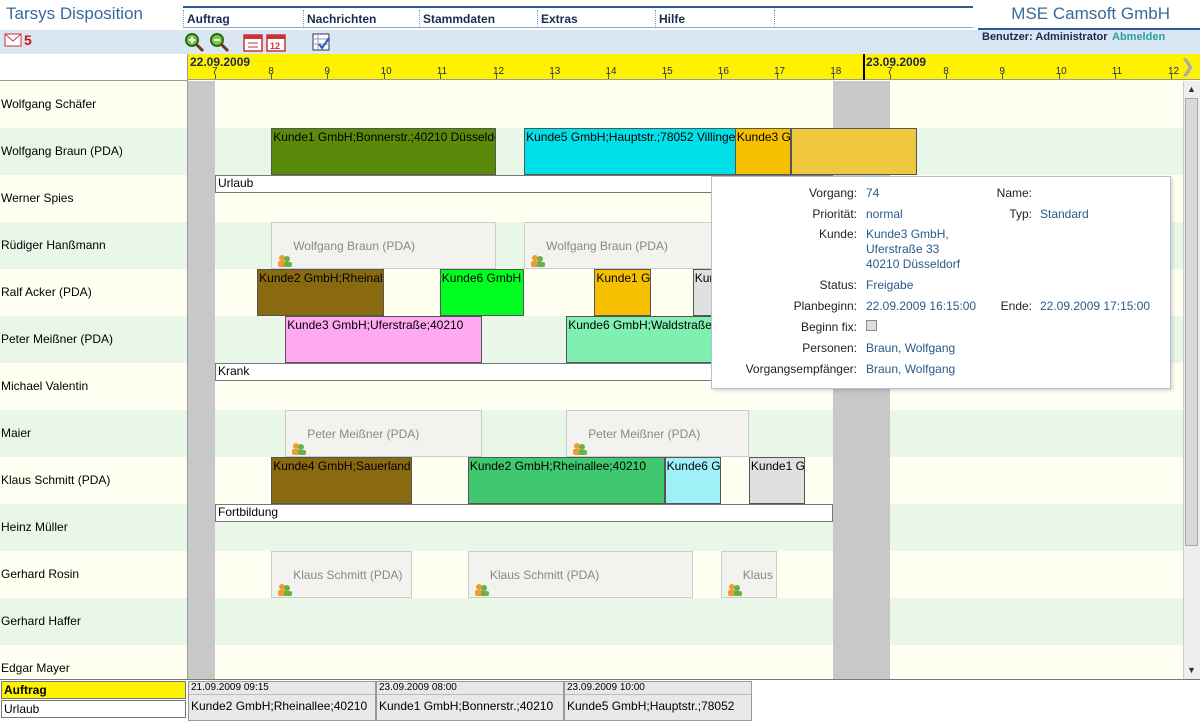  I want to click on menu-nachrichten: Nachrichten, so click(361, 19).